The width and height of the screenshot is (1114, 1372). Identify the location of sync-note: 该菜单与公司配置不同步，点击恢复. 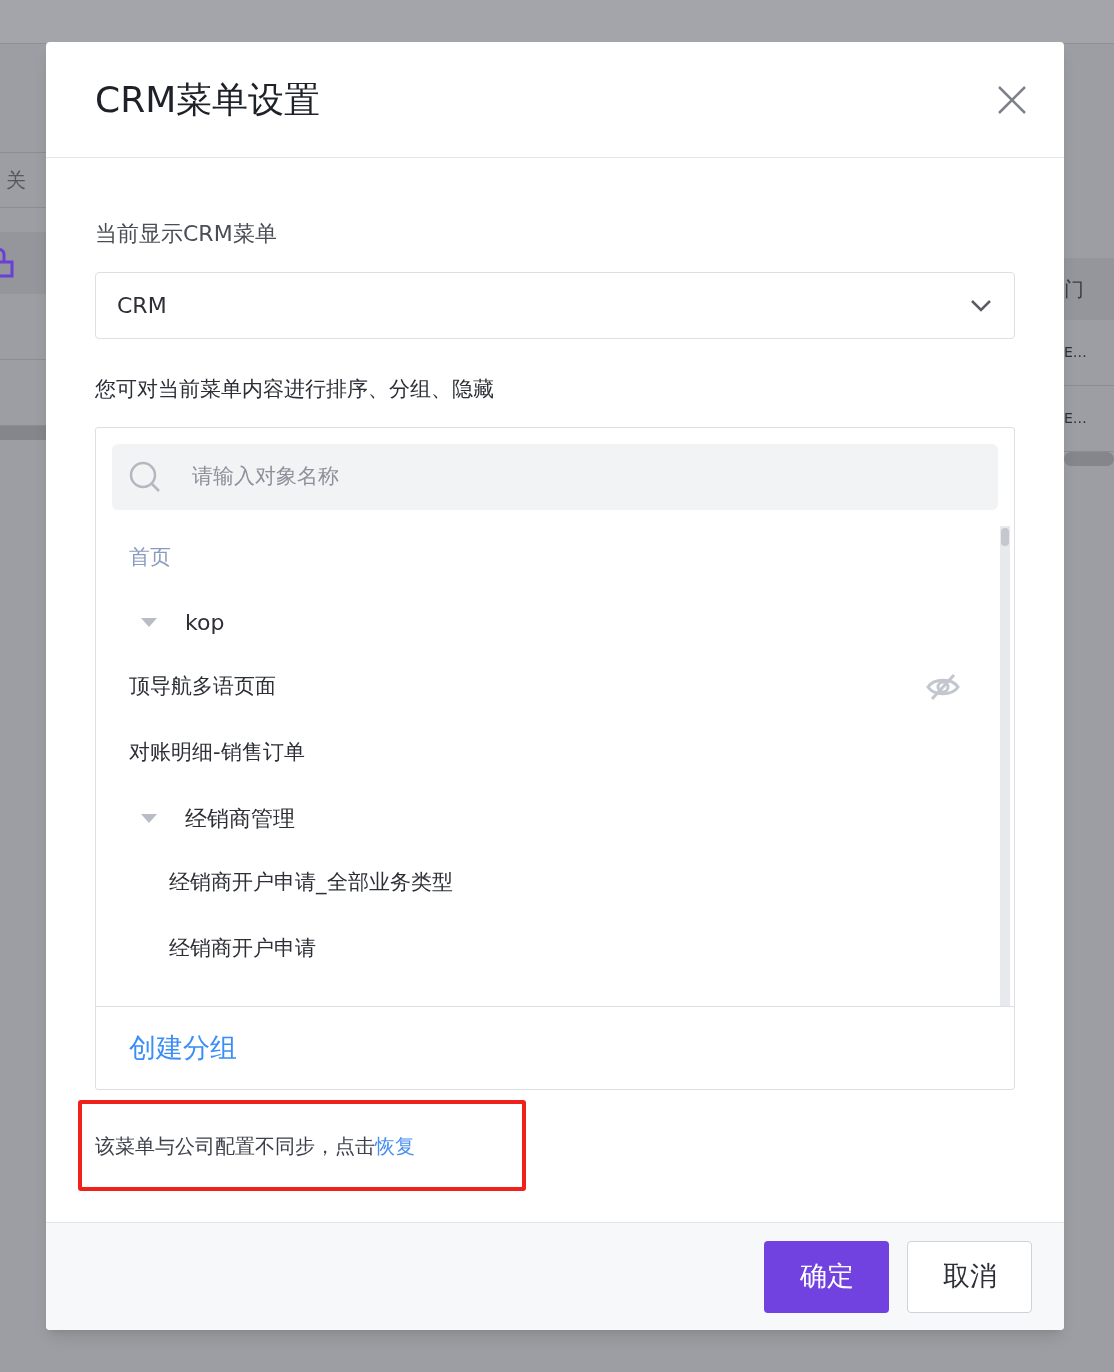
(255, 1146).